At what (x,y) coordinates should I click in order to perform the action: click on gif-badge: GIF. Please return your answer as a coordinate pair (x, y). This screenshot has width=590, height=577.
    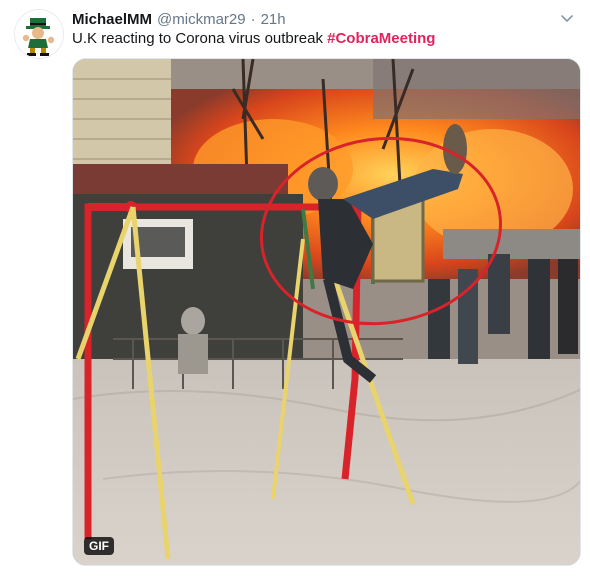
    Looking at the image, I should click on (99, 546).